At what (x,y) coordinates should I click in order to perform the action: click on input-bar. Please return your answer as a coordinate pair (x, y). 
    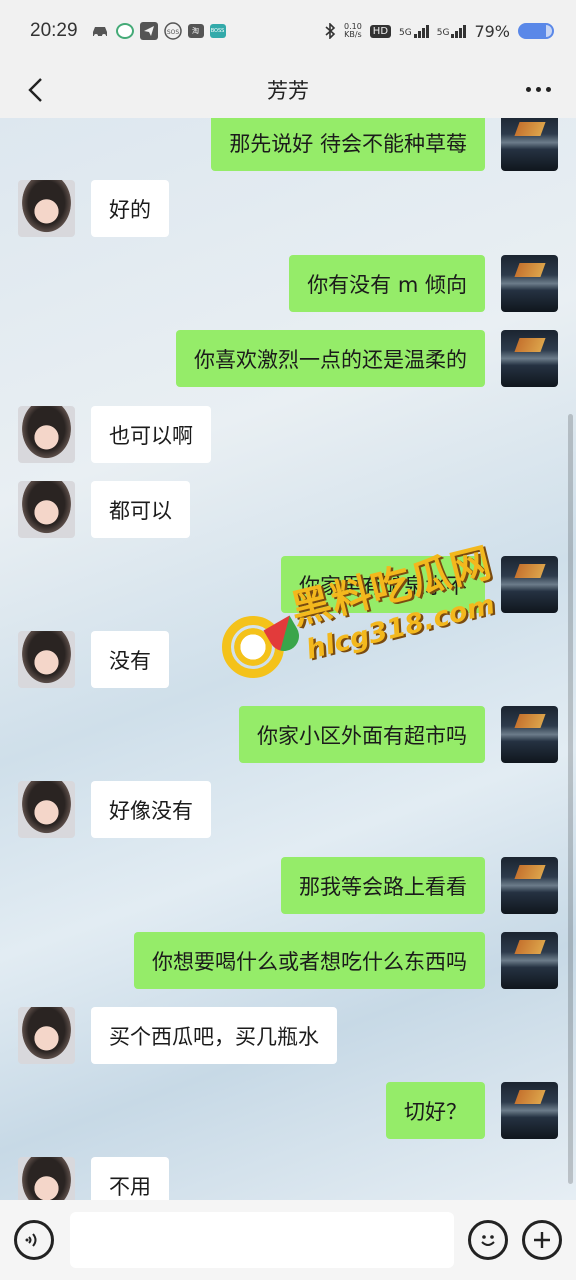
    Looking at the image, I should click on (288, 1240).